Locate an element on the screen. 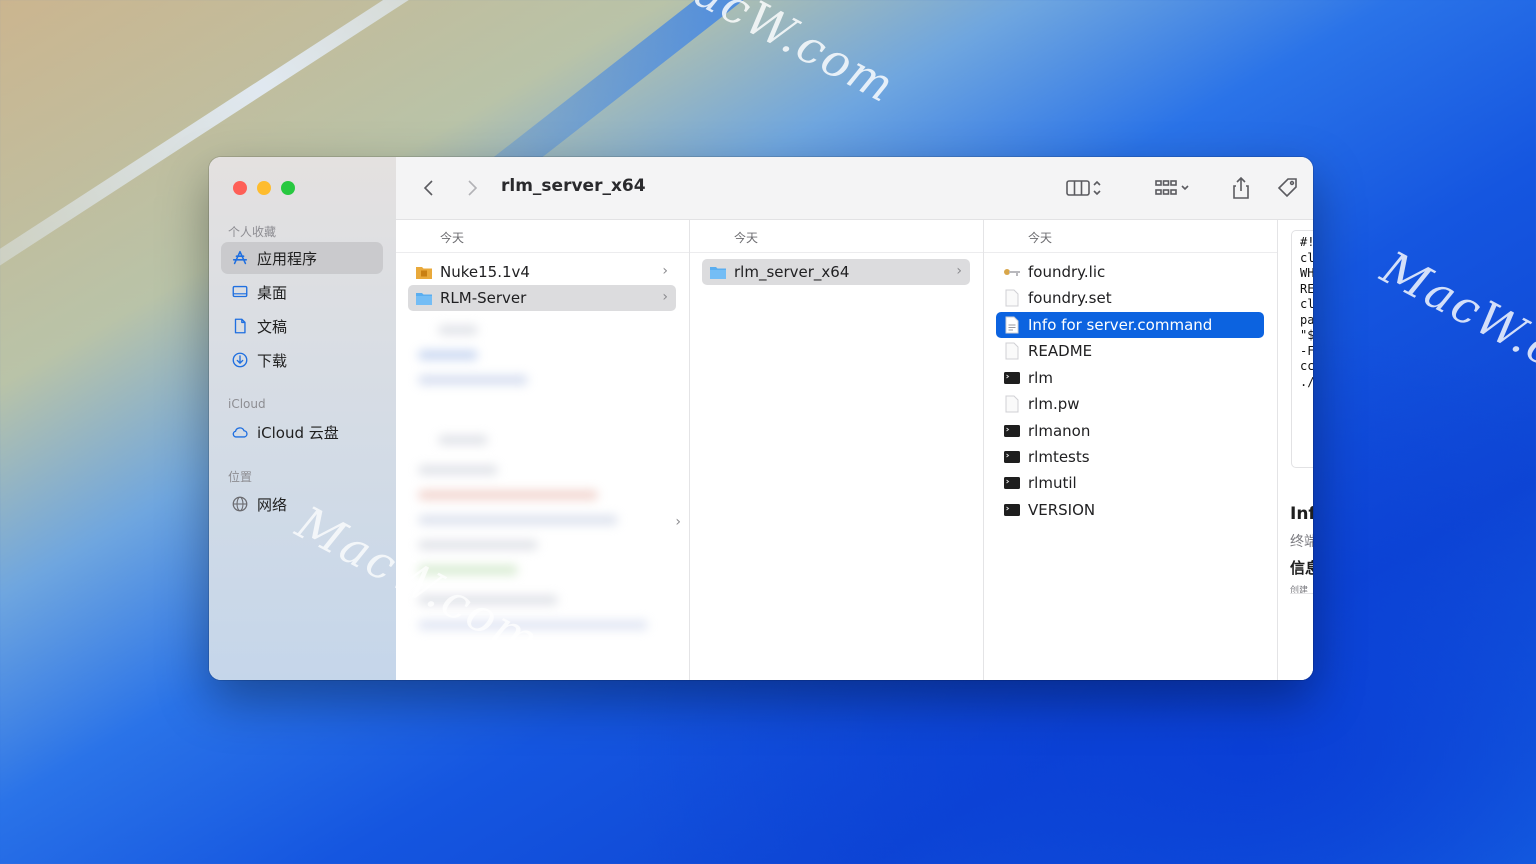 Image resolution: width=1536 pixels, height=864 pixels. preview-file-kind: 终端 is located at coordinates (1301, 542).